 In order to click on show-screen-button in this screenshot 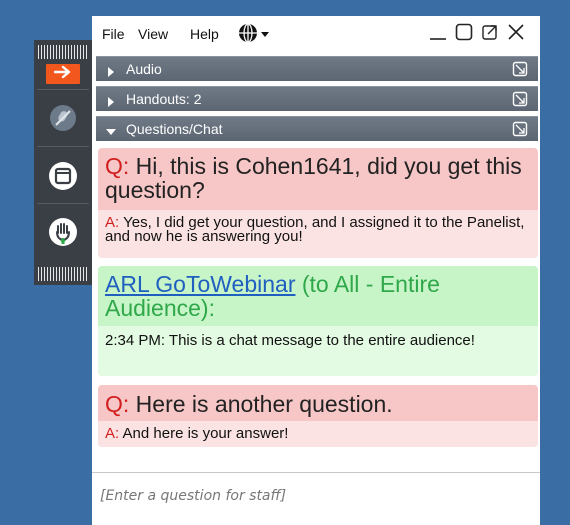, I will do `click(63, 178)`.